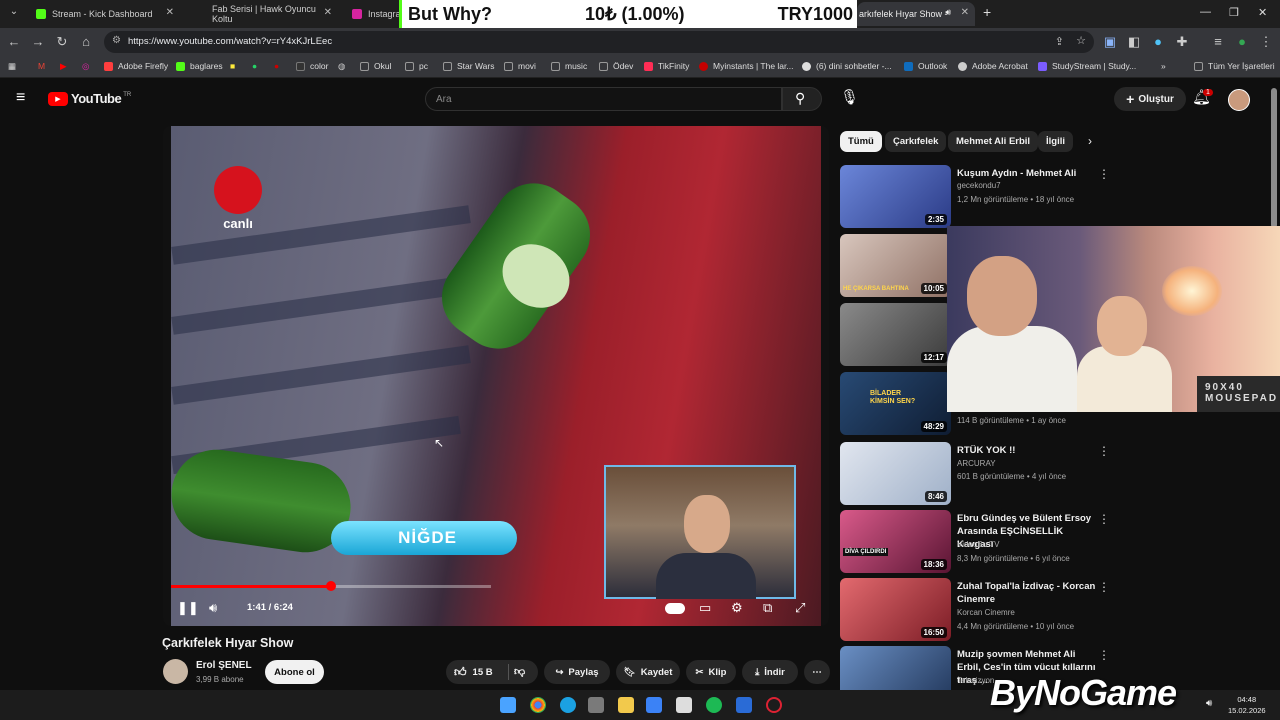  I want to click on tab-youtube-active: arkıfelek Hıyar Show - 🔊︎ ✕, so click(916, 14).